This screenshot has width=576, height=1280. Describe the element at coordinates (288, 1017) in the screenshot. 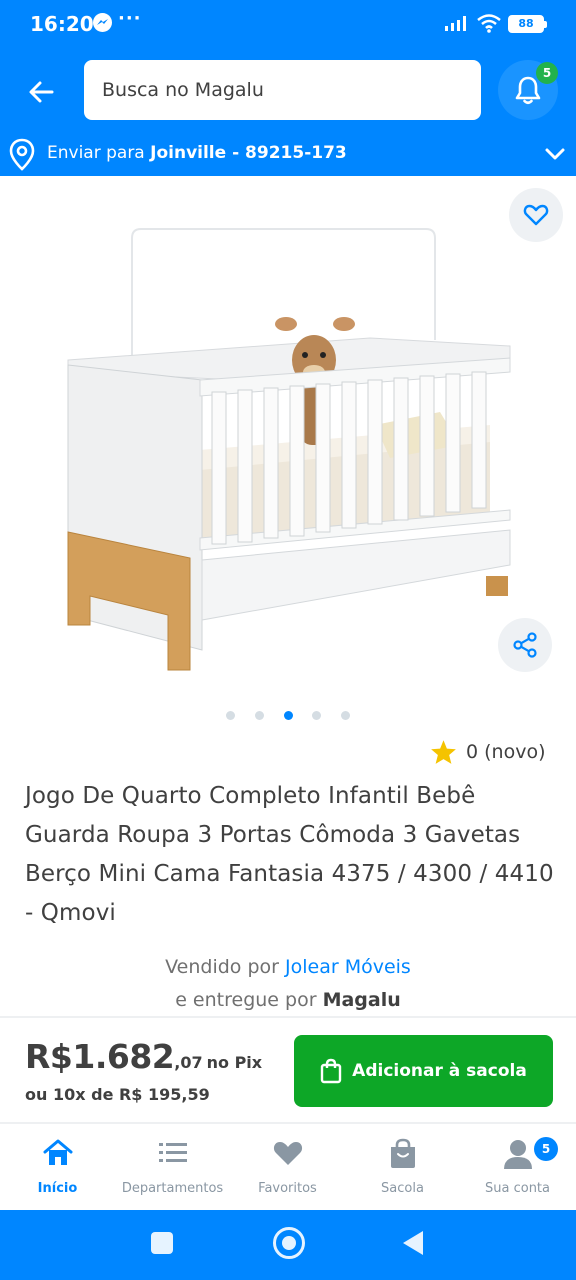

I see `divider` at that location.